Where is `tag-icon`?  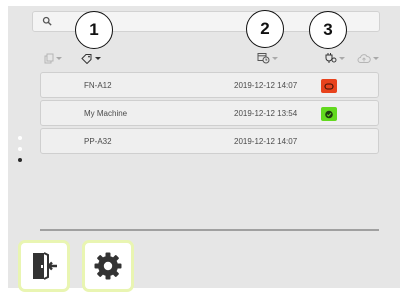 tag-icon is located at coordinates (86, 58).